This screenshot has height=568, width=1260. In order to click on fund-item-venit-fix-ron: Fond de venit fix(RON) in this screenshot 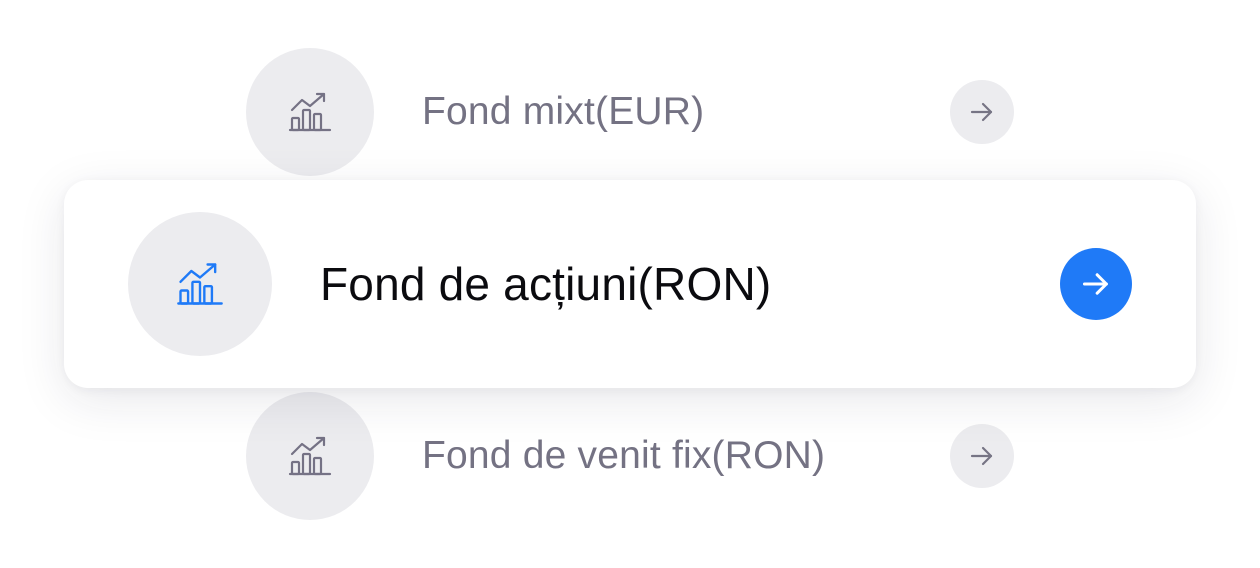, I will do `click(630, 456)`.